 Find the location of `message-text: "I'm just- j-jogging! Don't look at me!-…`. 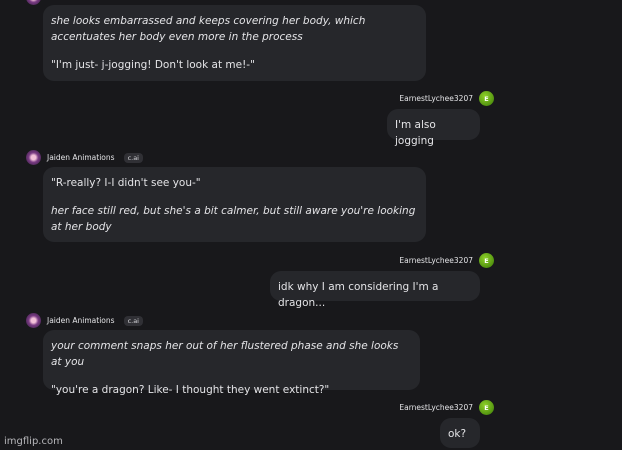

message-text: "I'm just- j-jogging! Don't look at me!-… is located at coordinates (153, 65).